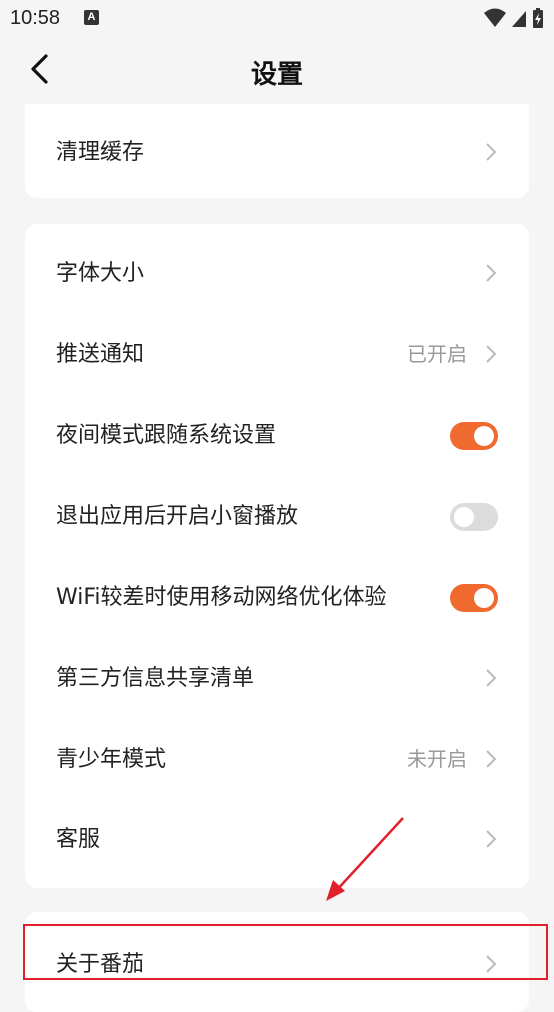 This screenshot has width=554, height=1012. I want to click on status-bar: 10:58 A, so click(277, 19).